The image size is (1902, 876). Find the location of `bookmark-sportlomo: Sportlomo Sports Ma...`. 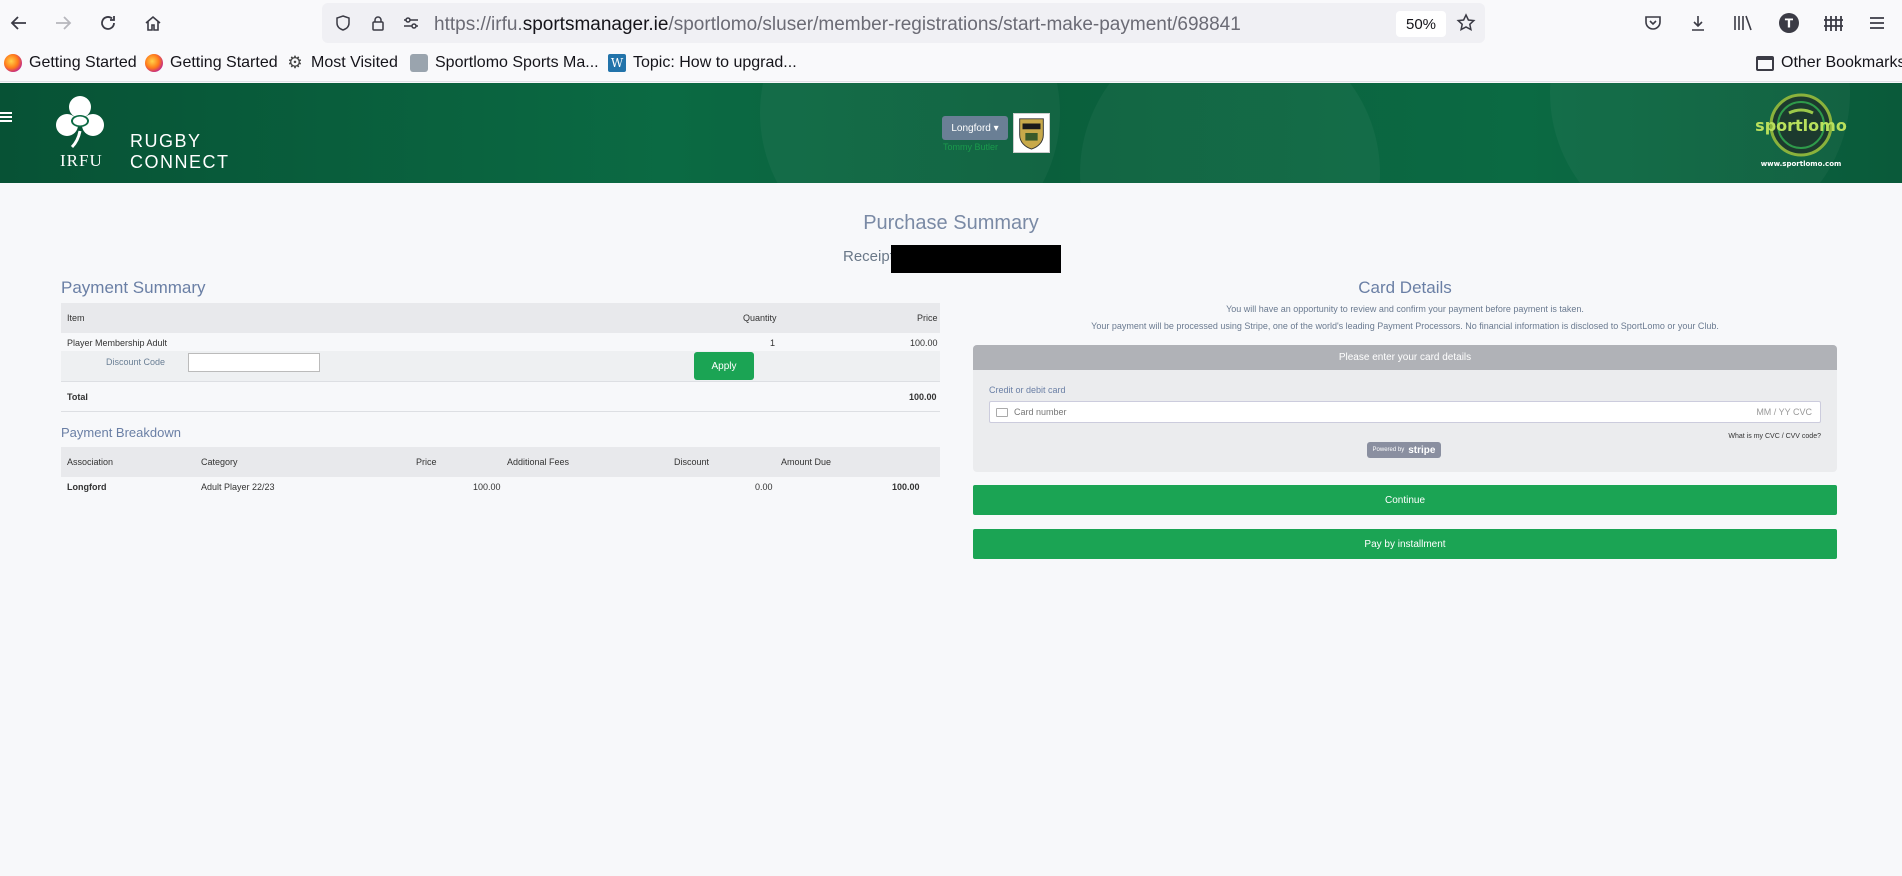

bookmark-sportlomo: Sportlomo Sports Ma... is located at coordinates (504, 63).